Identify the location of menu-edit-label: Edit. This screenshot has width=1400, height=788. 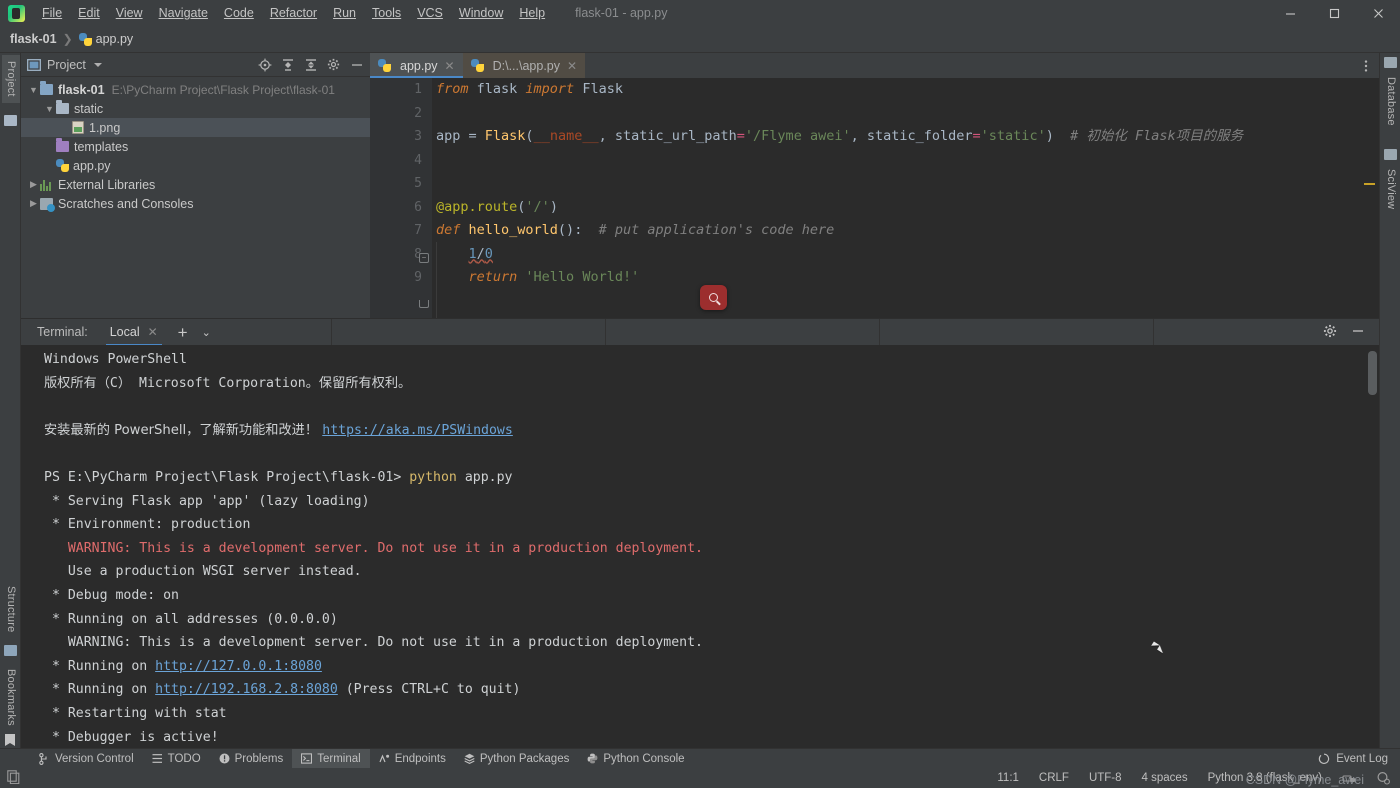
(89, 13).